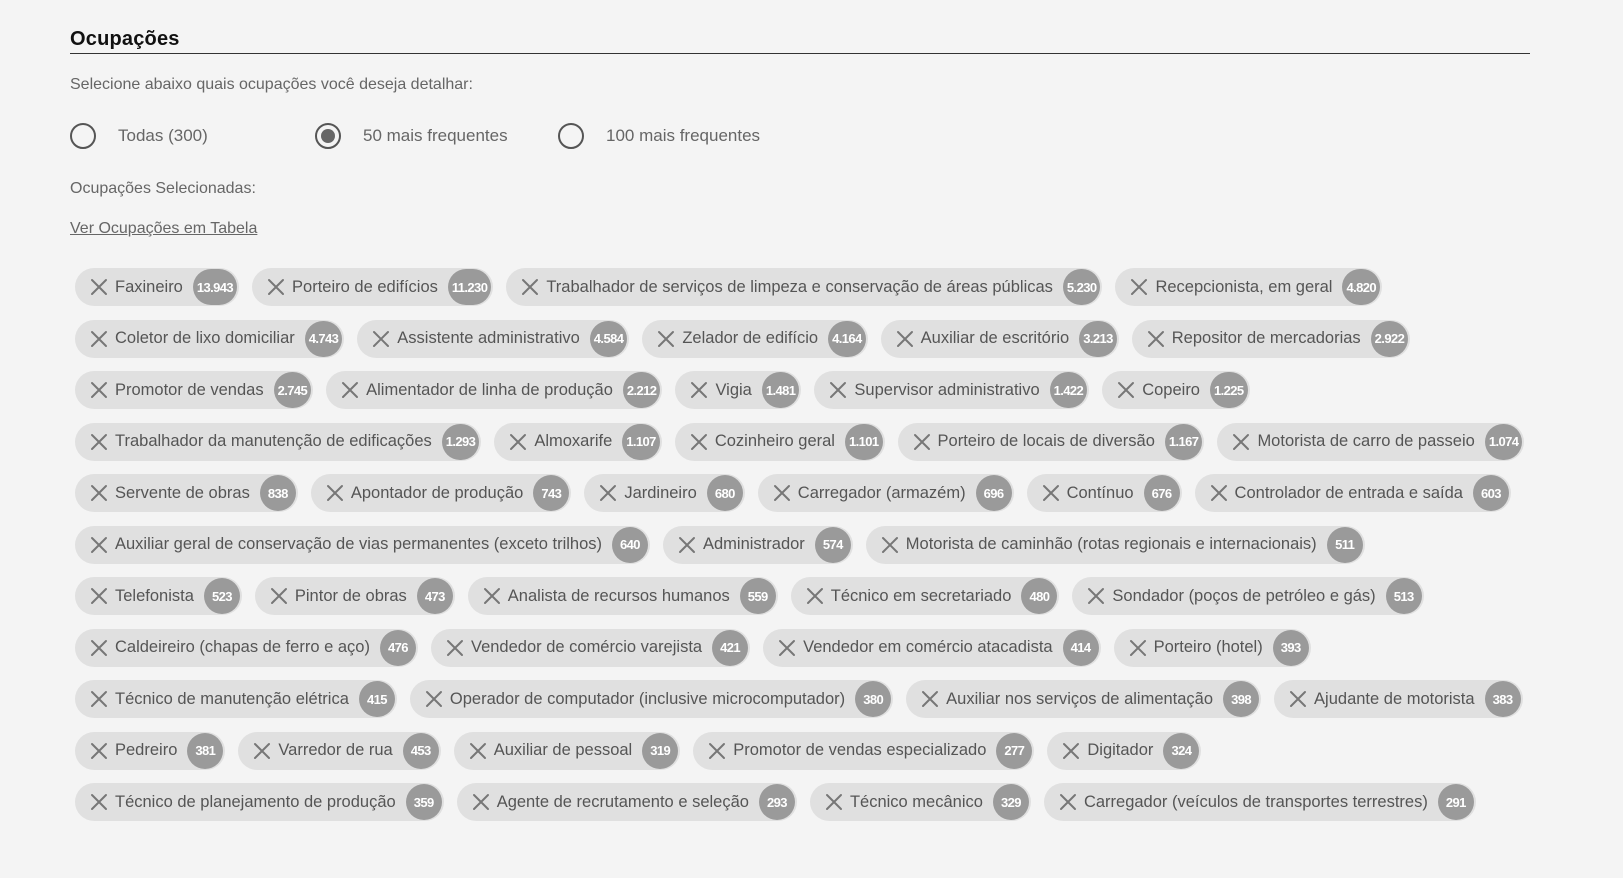 The image size is (1623, 878). Describe the element at coordinates (847, 338) in the screenshot. I see `occupation-count-badge: 4.164` at that location.